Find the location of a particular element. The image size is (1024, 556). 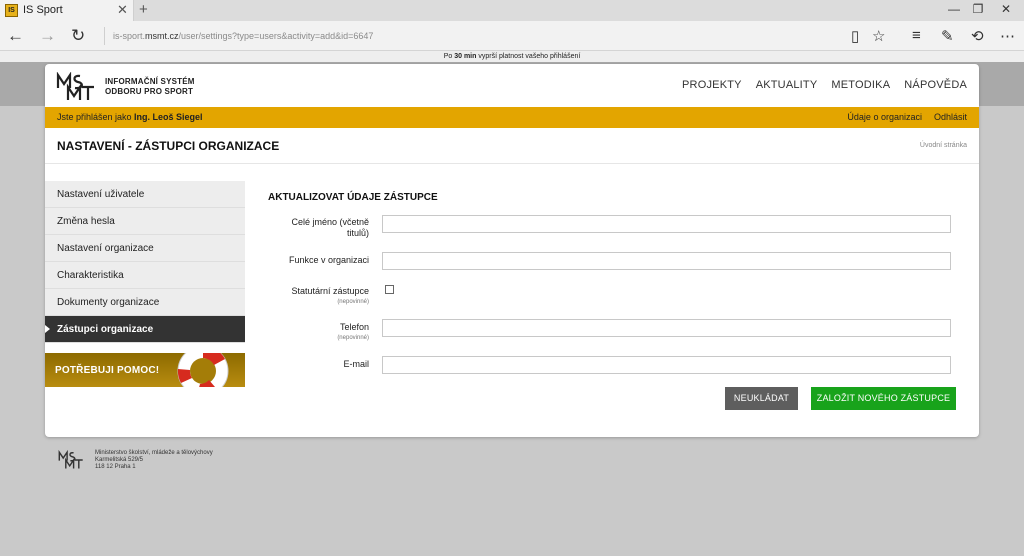

sidebar-item-user-settings: Nastavení uživatele is located at coordinates (145, 194).